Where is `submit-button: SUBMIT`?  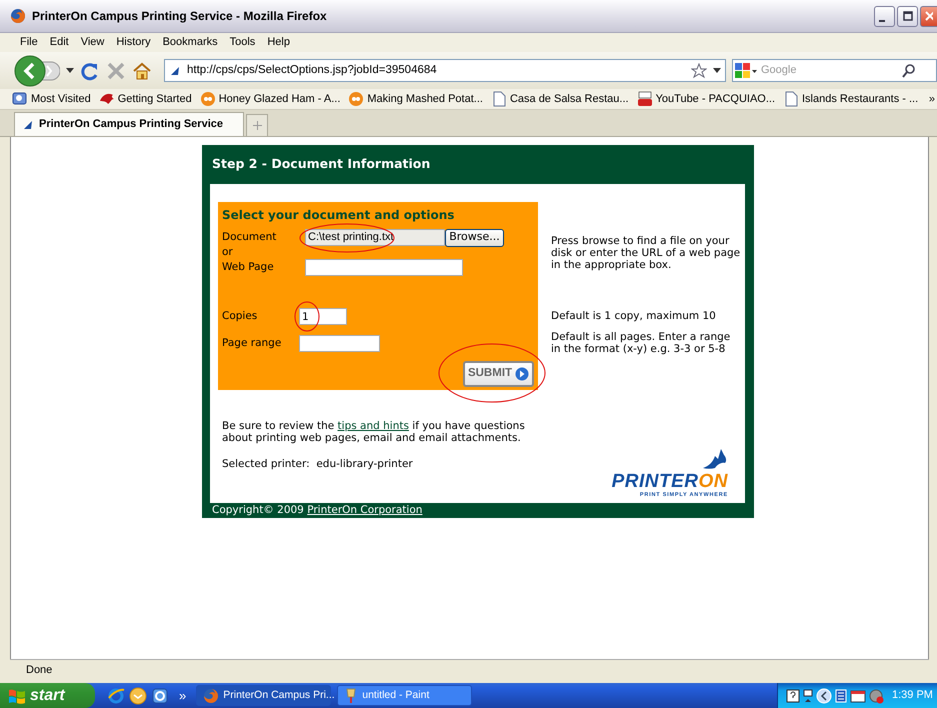
submit-button: SUBMIT is located at coordinates (498, 374).